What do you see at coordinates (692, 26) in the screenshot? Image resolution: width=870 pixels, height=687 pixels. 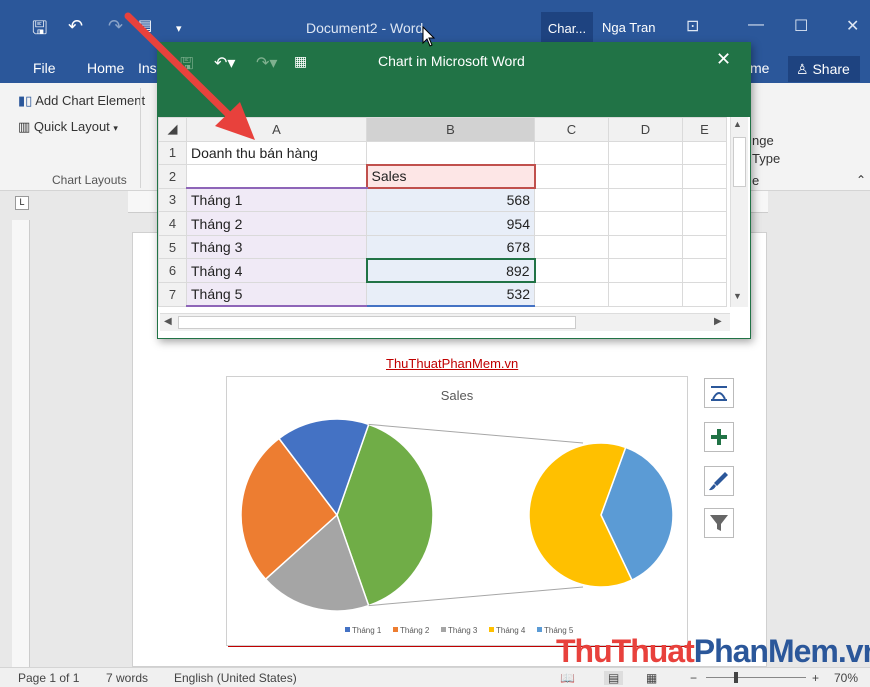 I see `ribbon-display-icon: ⊡` at bounding box center [692, 26].